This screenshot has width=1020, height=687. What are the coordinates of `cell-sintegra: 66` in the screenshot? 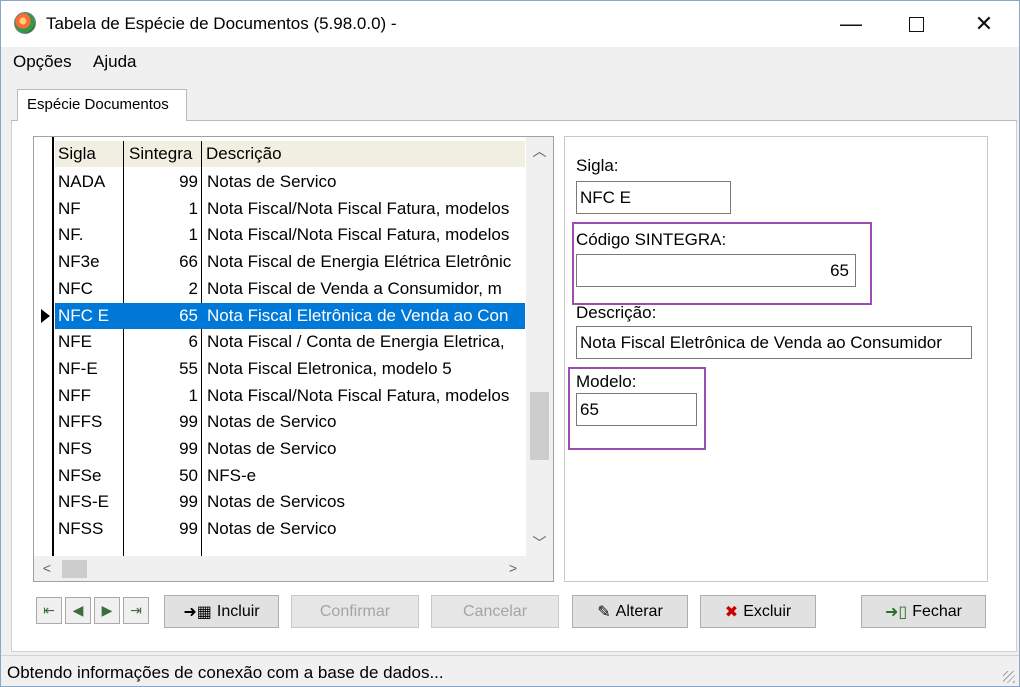 It's located at (188, 262).